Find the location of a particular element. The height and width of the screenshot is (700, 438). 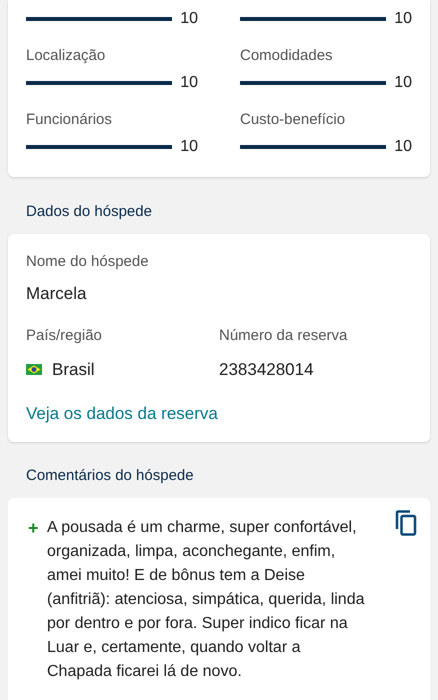

booking-details-link: Veja os dados da reserva is located at coordinates (122, 413).